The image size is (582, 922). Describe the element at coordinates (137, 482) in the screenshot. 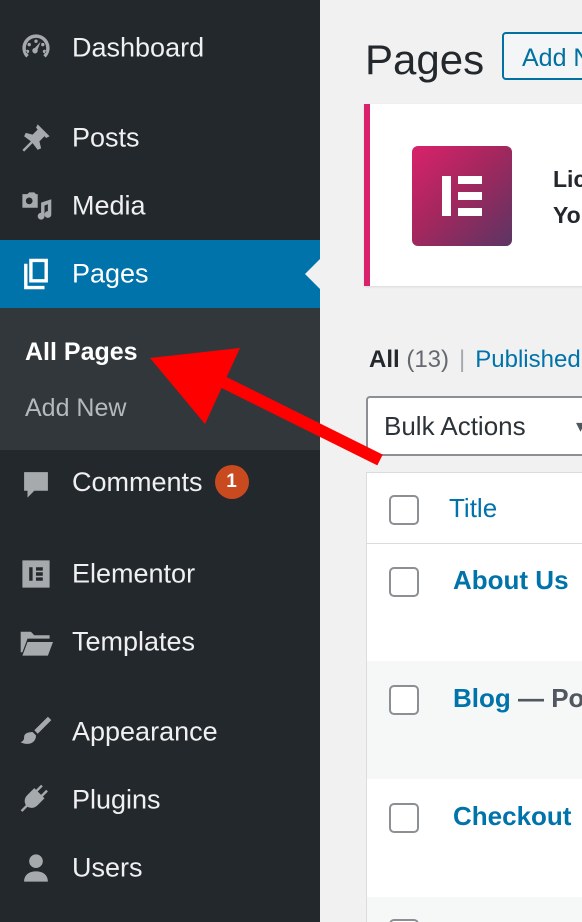

I see `sidebar-item-label: Comments` at that location.